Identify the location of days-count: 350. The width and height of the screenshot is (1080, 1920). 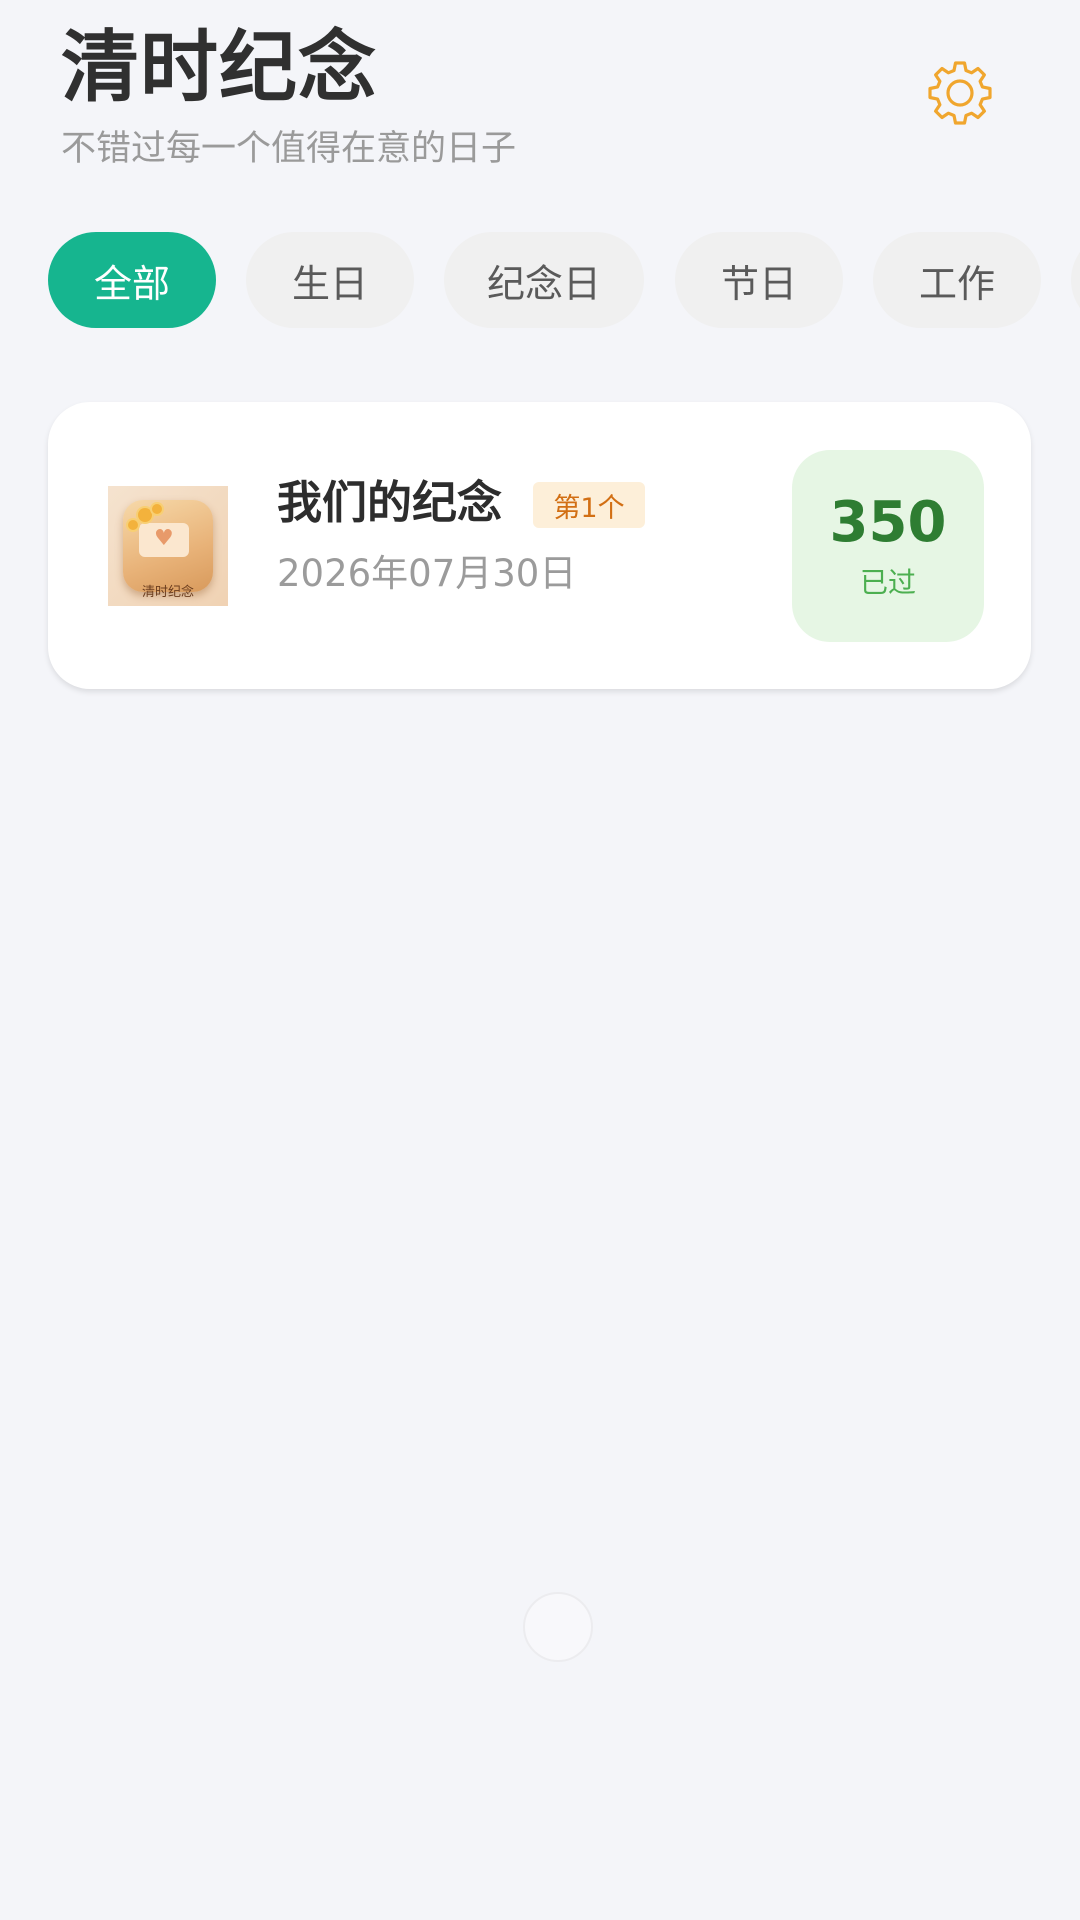
(888, 522).